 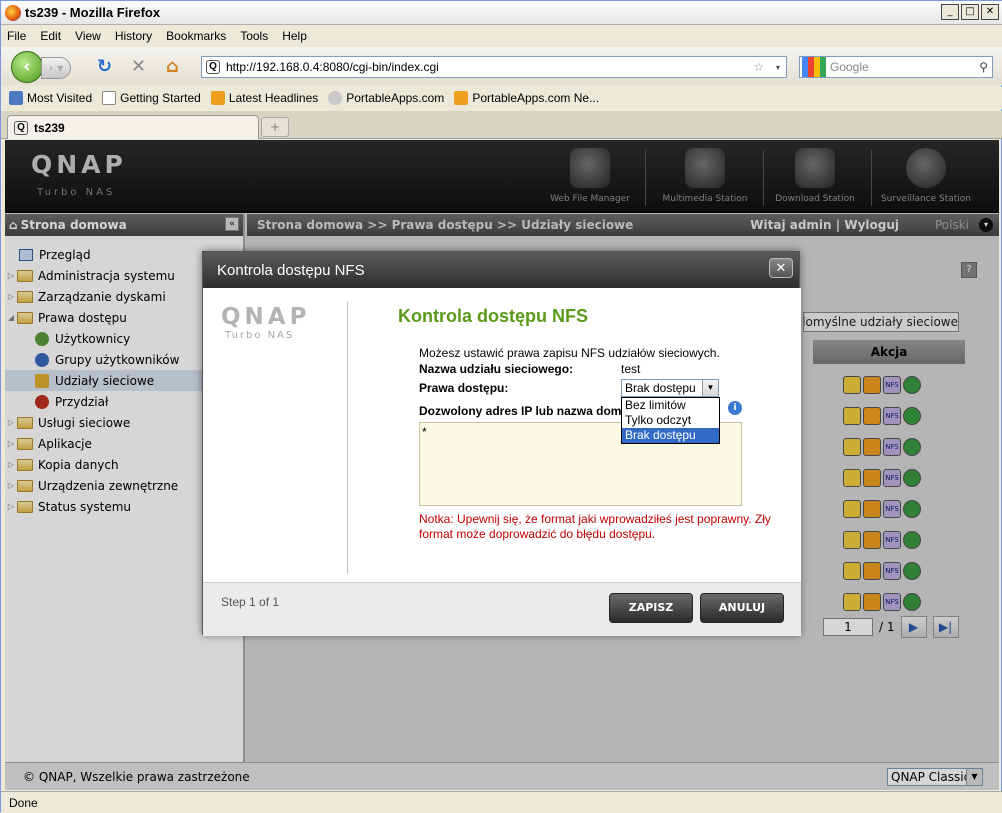 What do you see at coordinates (983, 67) in the screenshot?
I see `search-icon: ⚲` at bounding box center [983, 67].